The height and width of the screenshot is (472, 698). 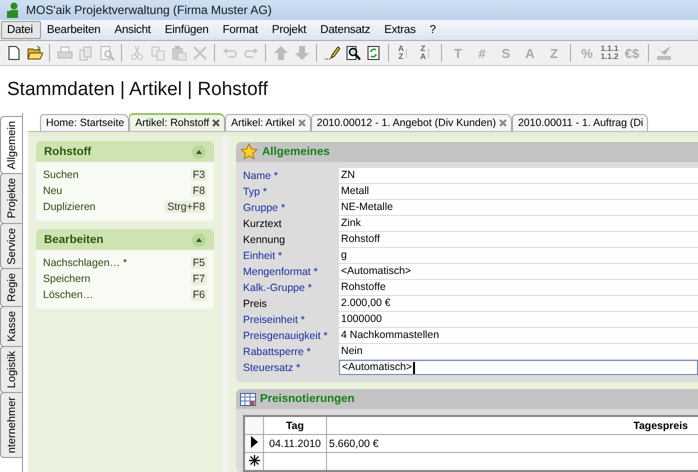 I want to click on input-field: 4 Nachkommastellen, so click(x=518, y=335).